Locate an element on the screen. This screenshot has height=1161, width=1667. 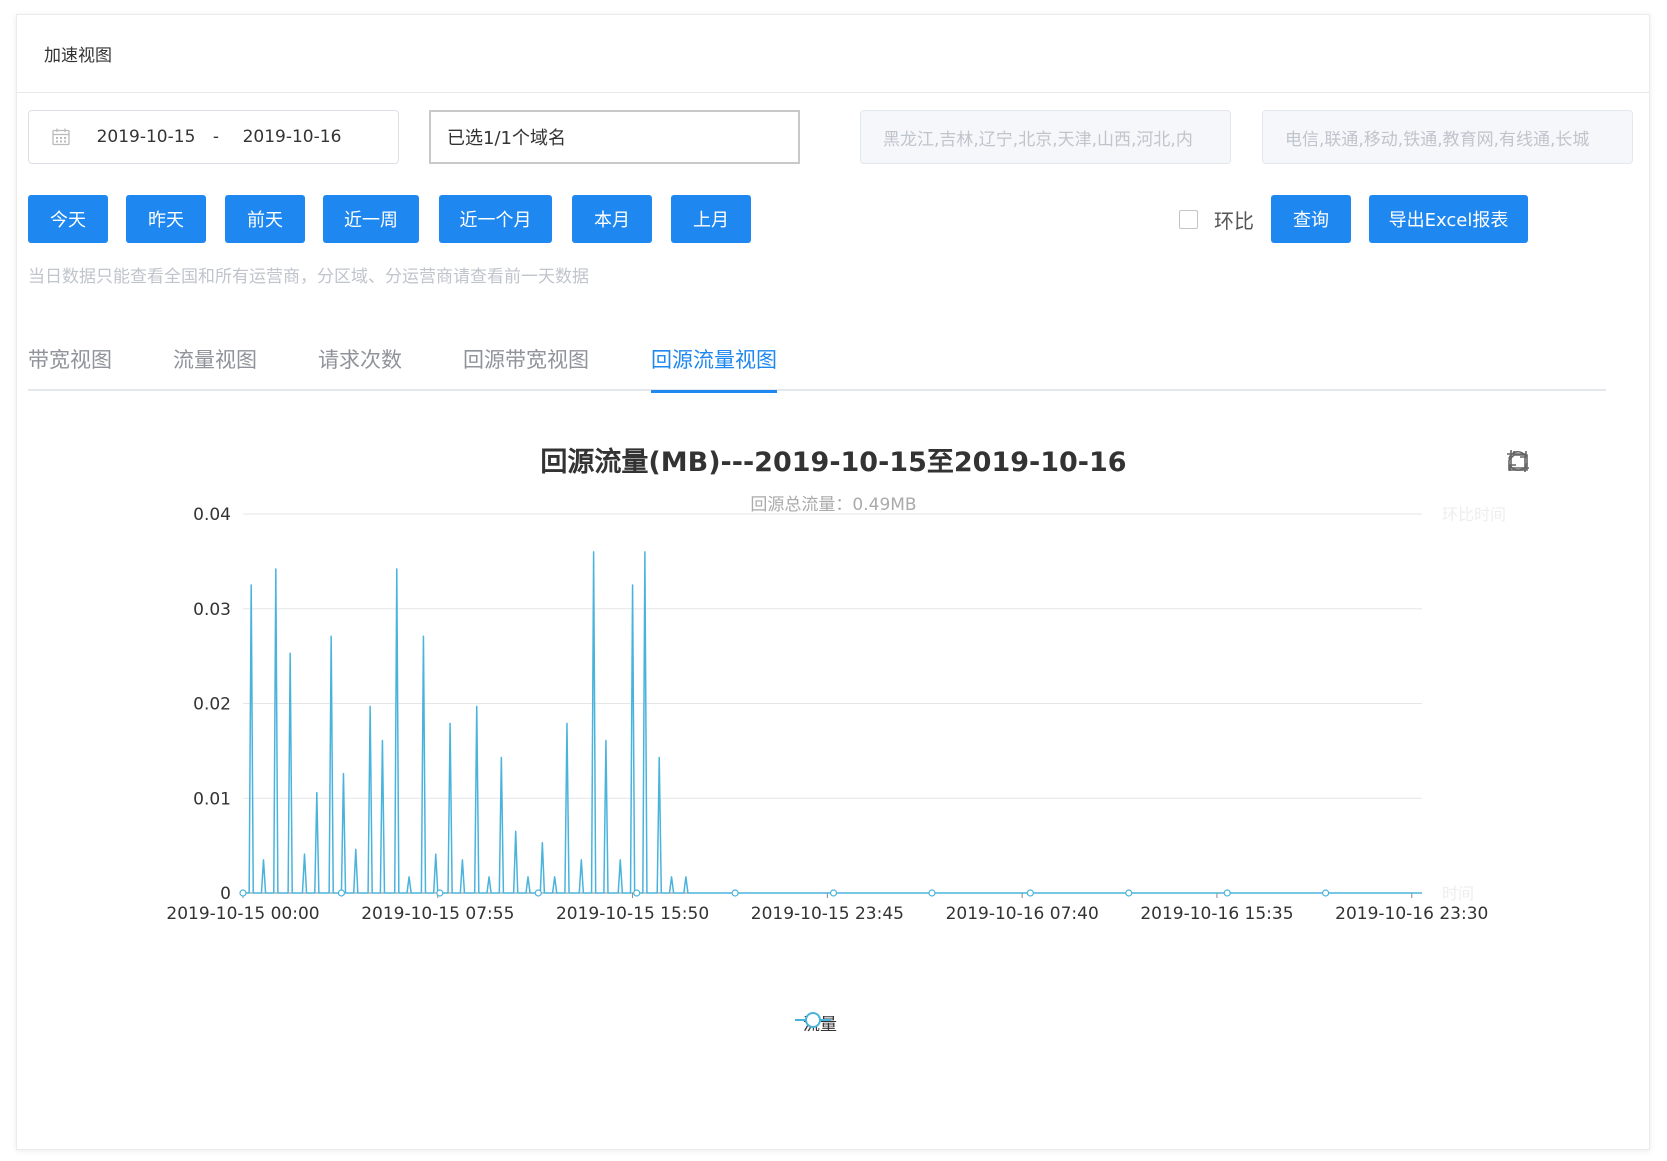
tab-bandwidth: 带宽视图 is located at coordinates (70, 355).